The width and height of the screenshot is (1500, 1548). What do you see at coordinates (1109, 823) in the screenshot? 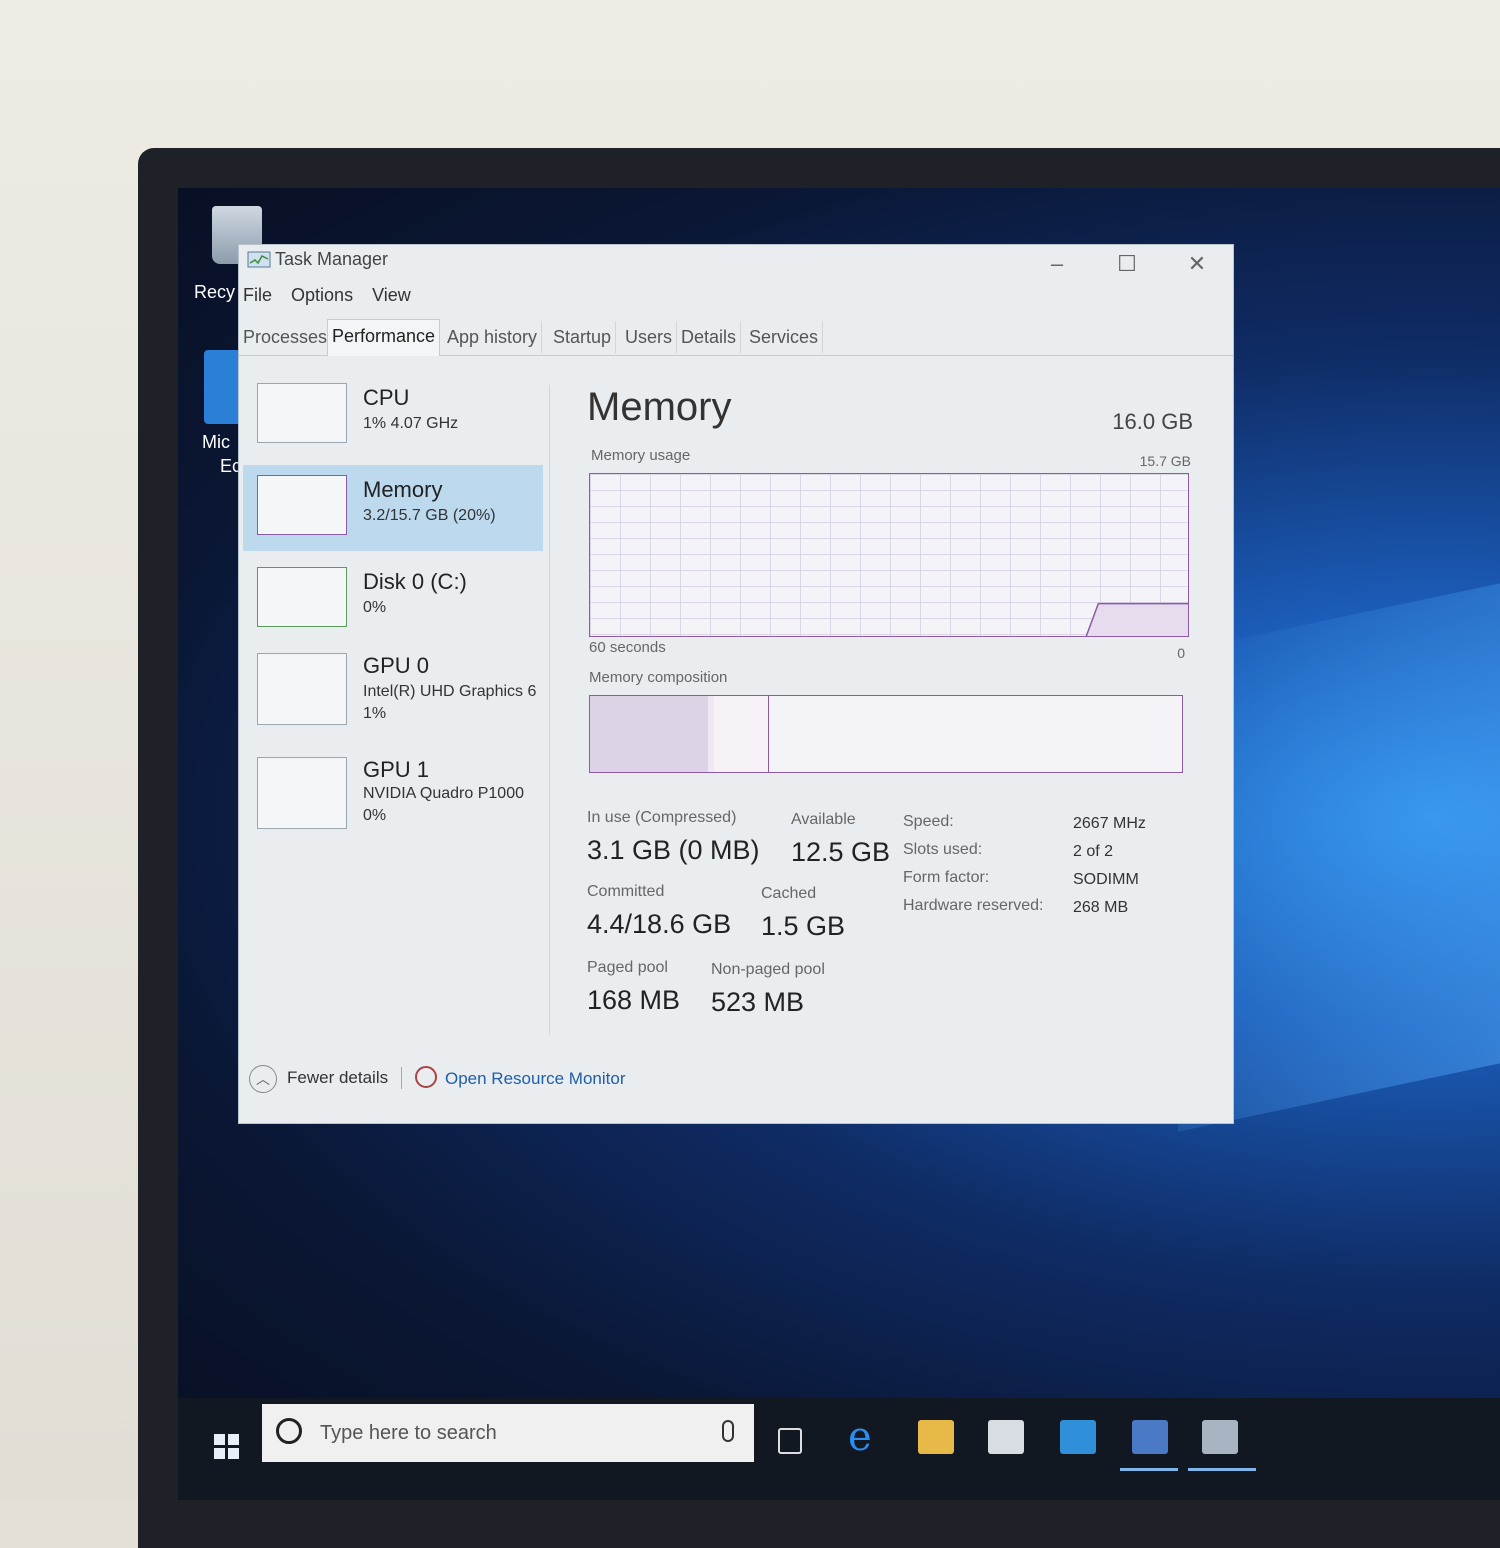
I see `speed-value: 2667 MHz` at bounding box center [1109, 823].